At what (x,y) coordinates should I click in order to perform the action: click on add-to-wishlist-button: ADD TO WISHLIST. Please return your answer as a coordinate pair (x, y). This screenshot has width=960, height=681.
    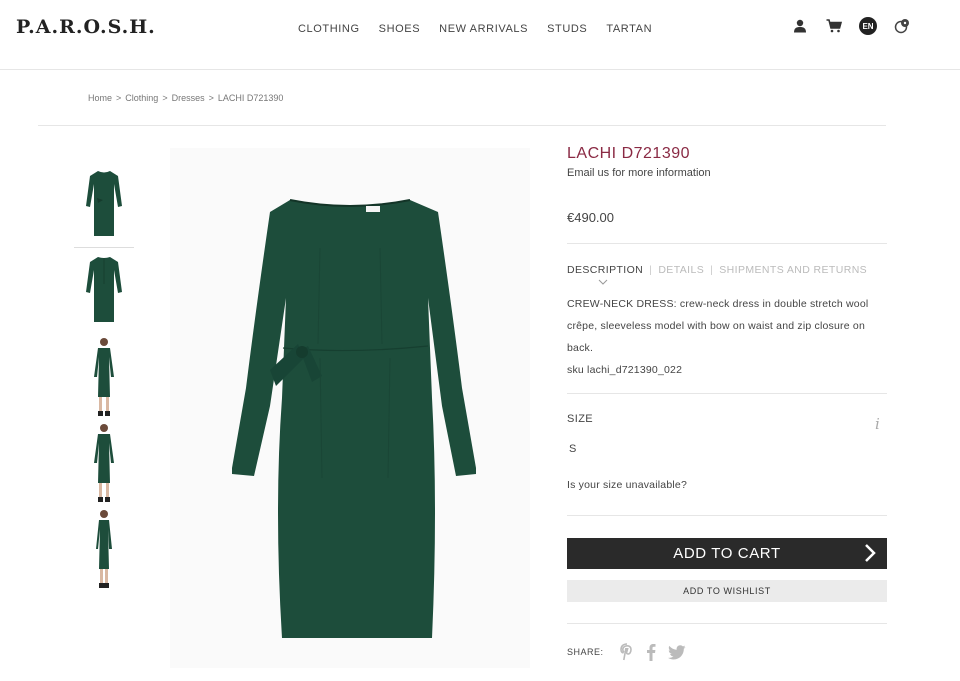
    Looking at the image, I should click on (727, 591).